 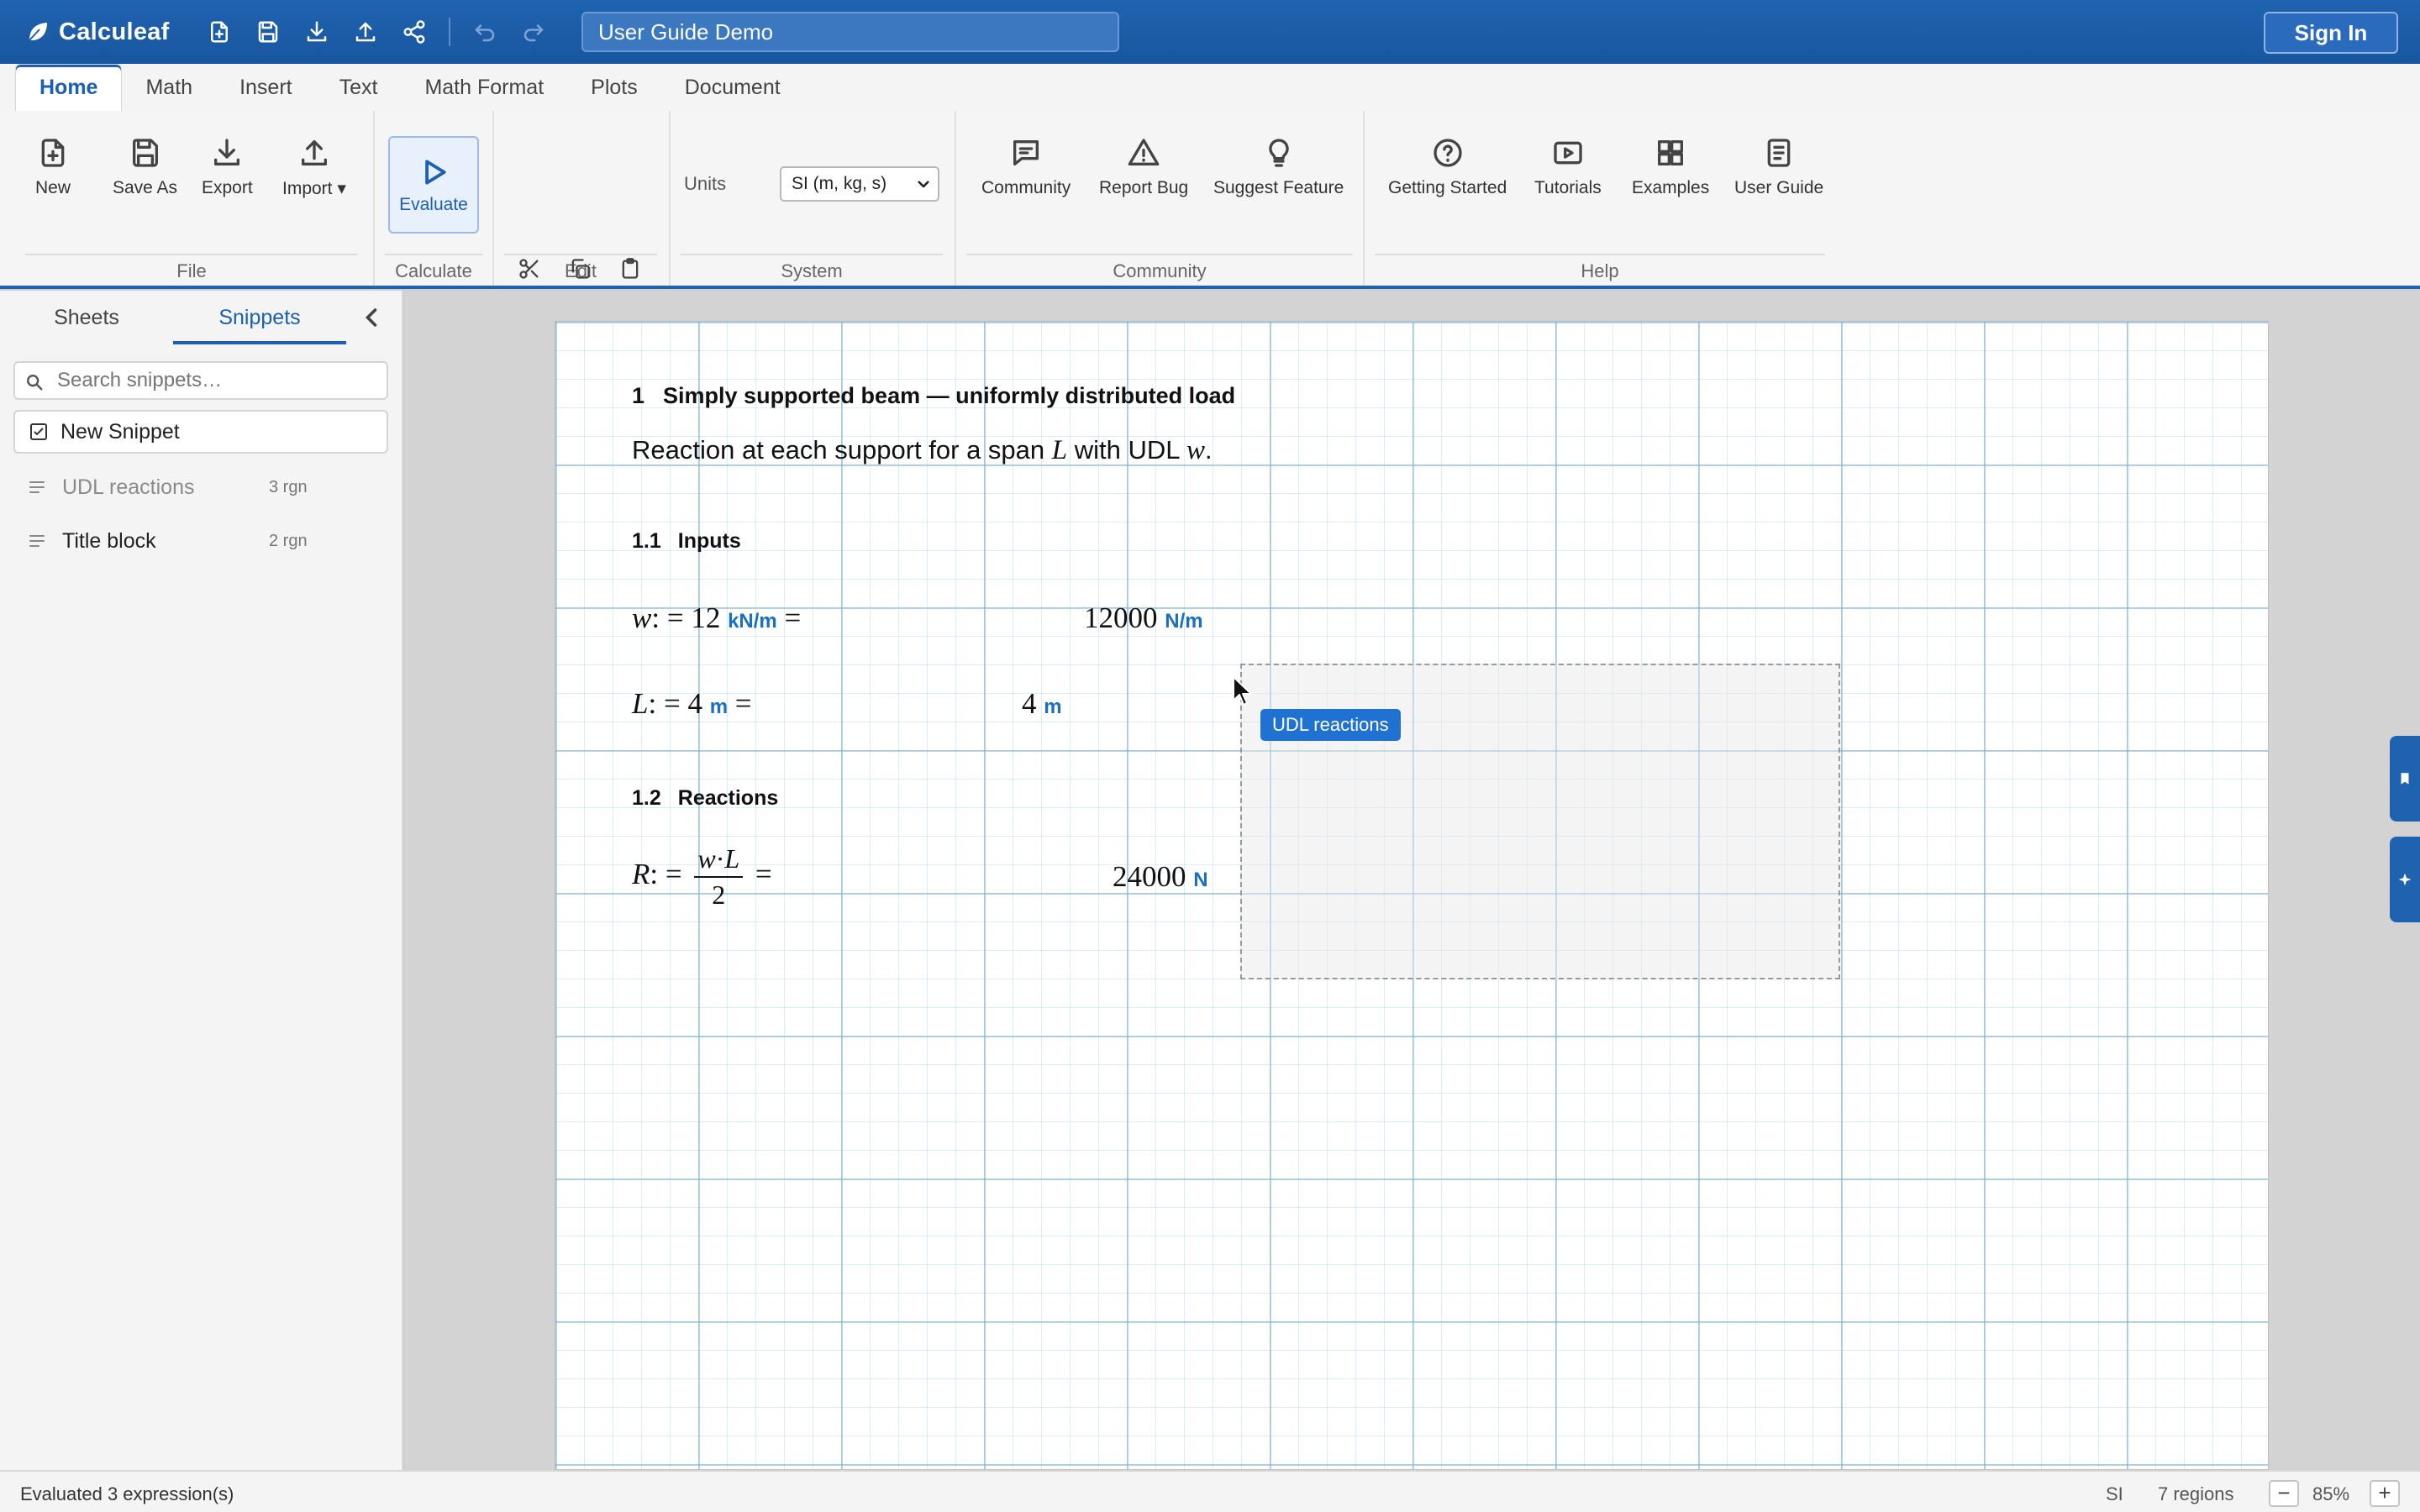 What do you see at coordinates (1149, 876) in the screenshot?
I see `result-value: 24000` at bounding box center [1149, 876].